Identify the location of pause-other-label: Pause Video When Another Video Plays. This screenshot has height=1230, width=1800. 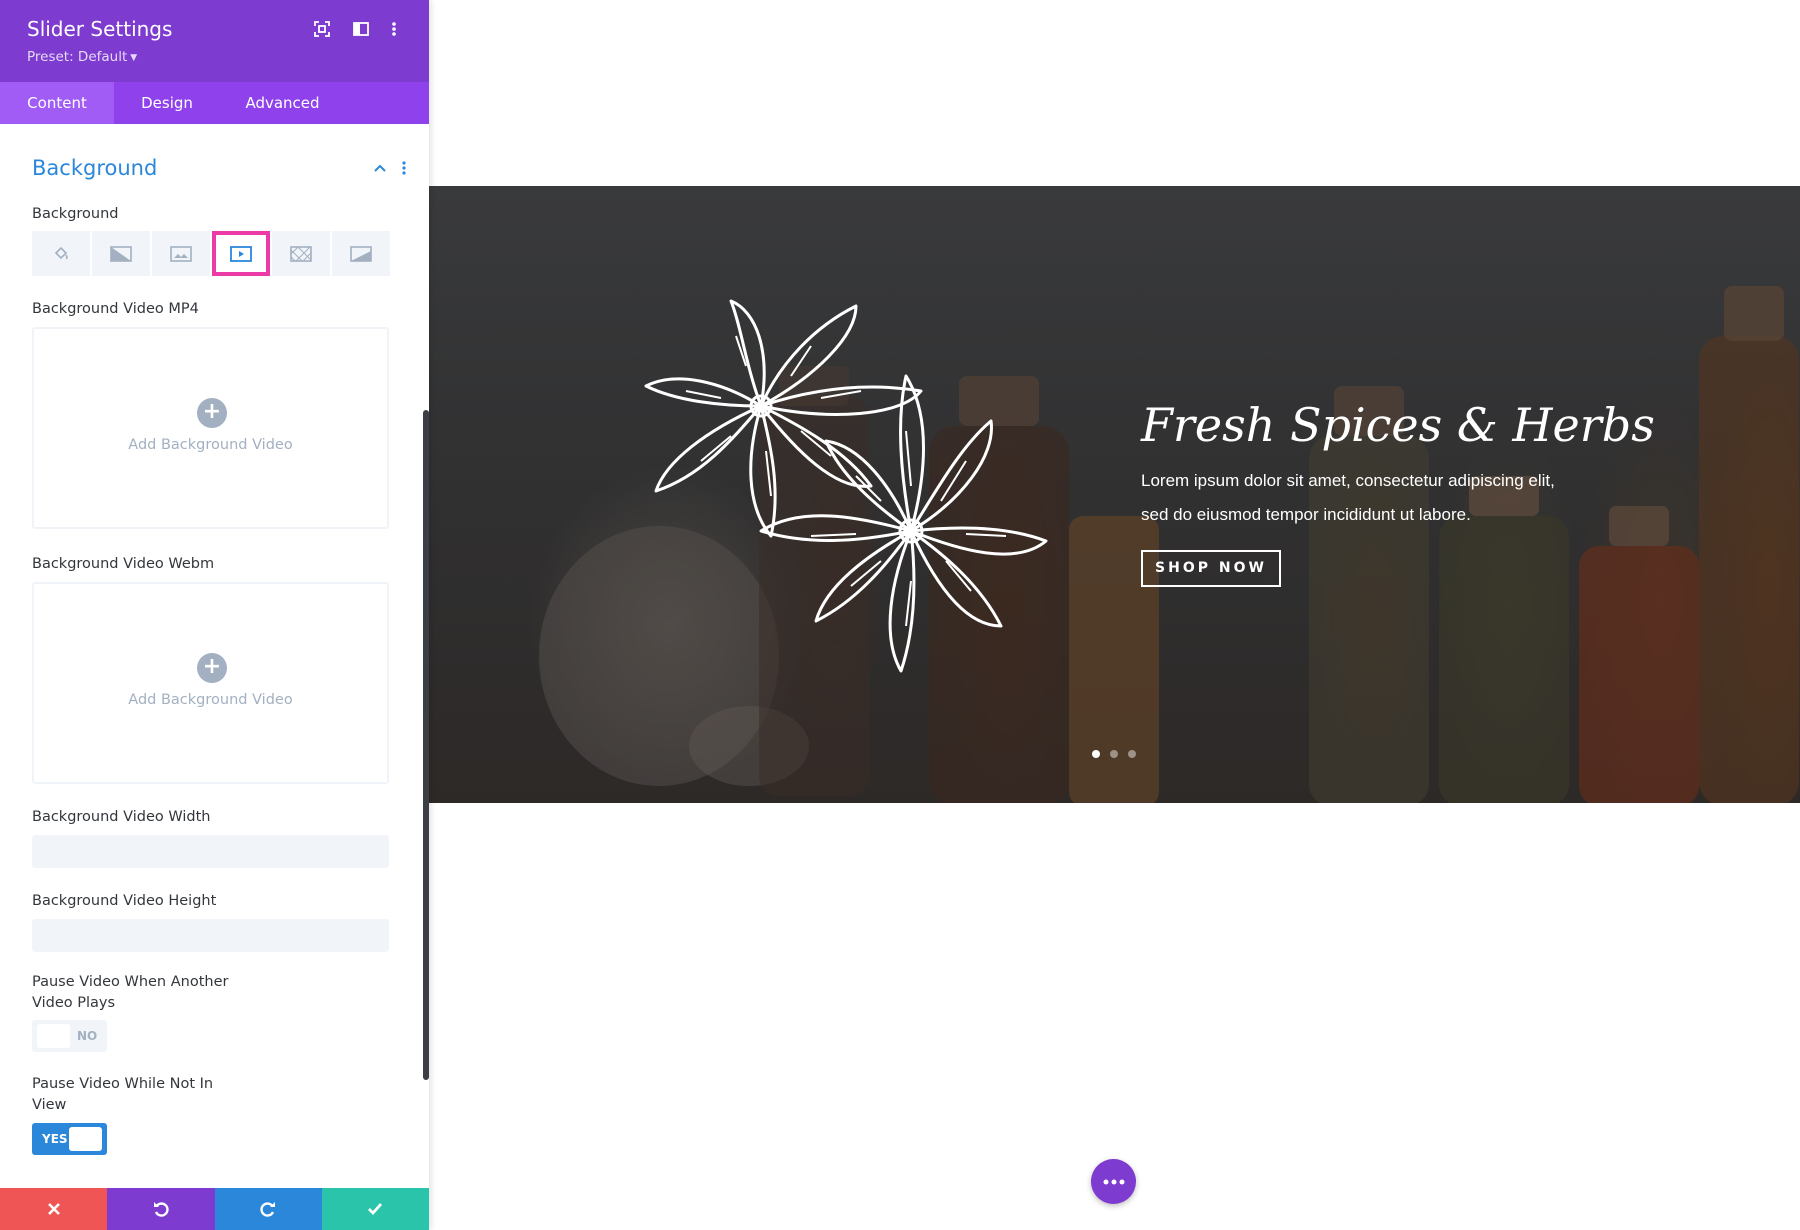
(130, 993).